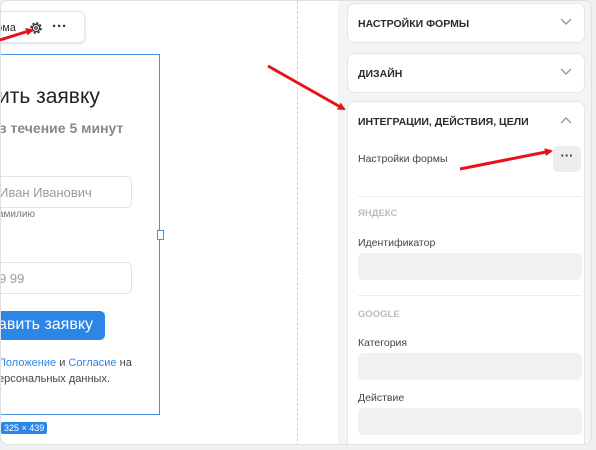 The height and width of the screenshot is (450, 596). Describe the element at coordinates (24, 428) in the screenshot. I see `size-badge: 325 × 439` at that location.